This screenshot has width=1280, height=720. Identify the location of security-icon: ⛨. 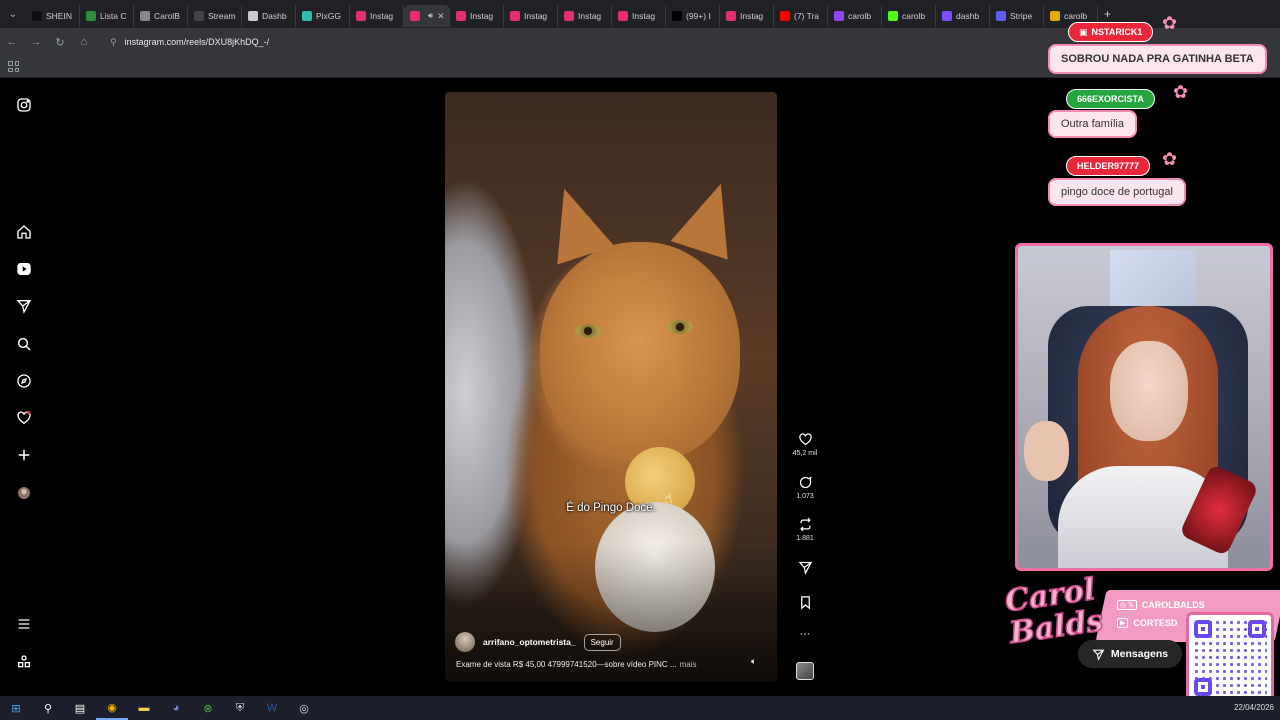
(240, 708).